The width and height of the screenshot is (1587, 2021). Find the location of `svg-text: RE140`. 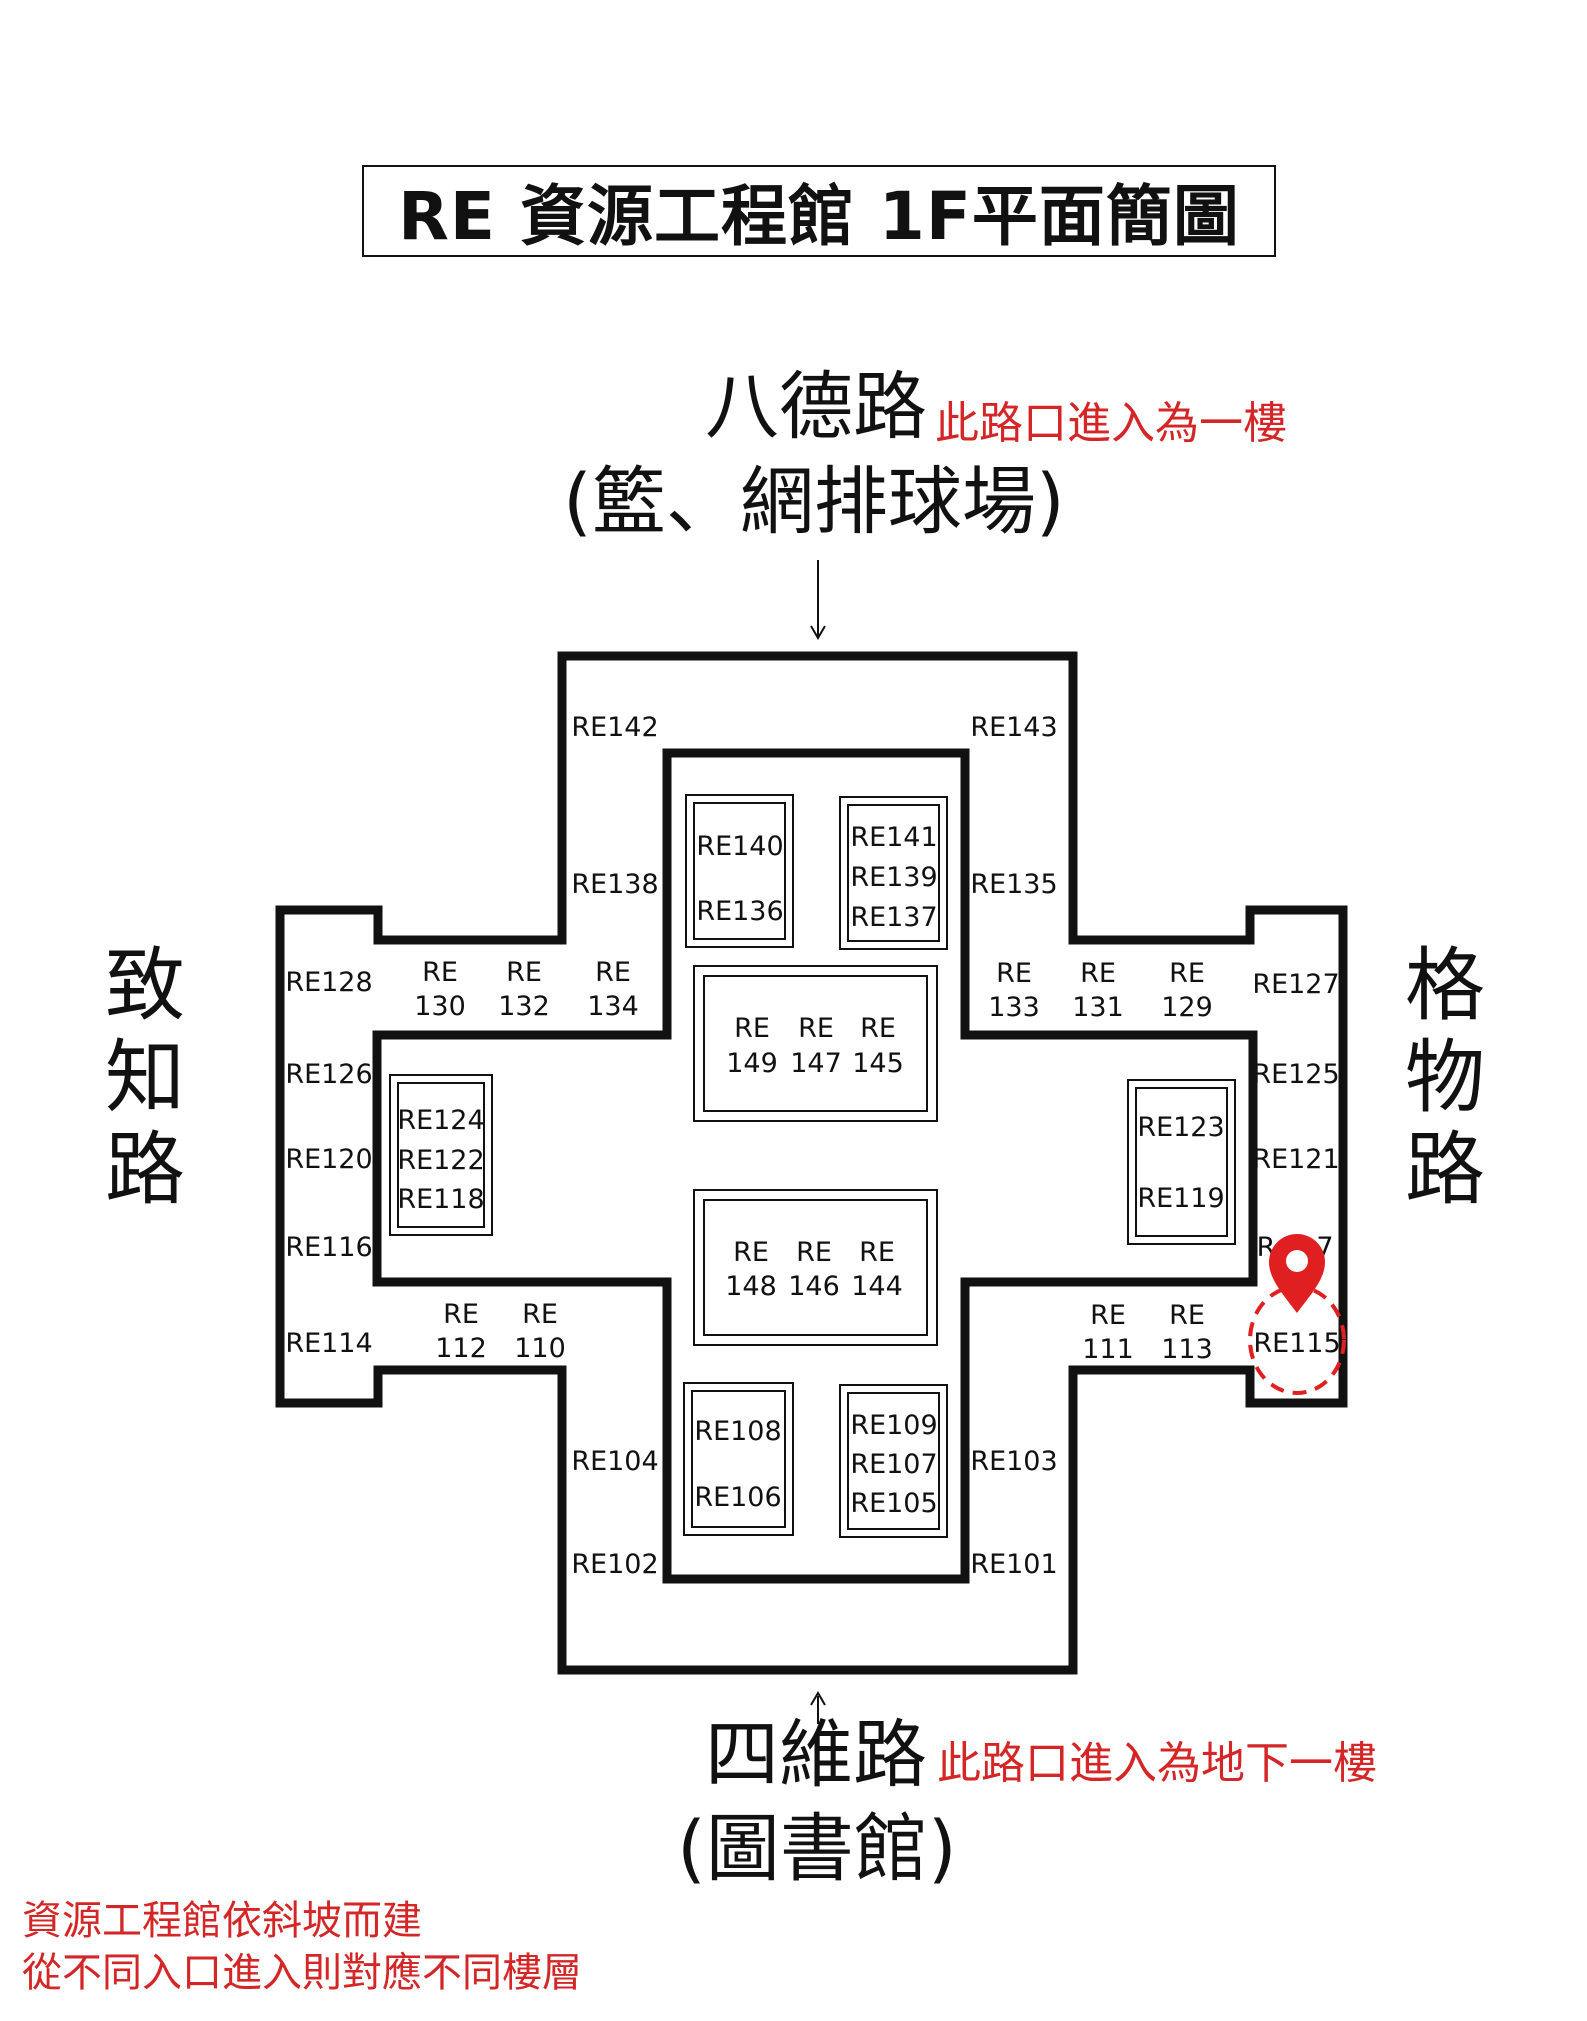

svg-text: RE140 is located at coordinates (739, 846).